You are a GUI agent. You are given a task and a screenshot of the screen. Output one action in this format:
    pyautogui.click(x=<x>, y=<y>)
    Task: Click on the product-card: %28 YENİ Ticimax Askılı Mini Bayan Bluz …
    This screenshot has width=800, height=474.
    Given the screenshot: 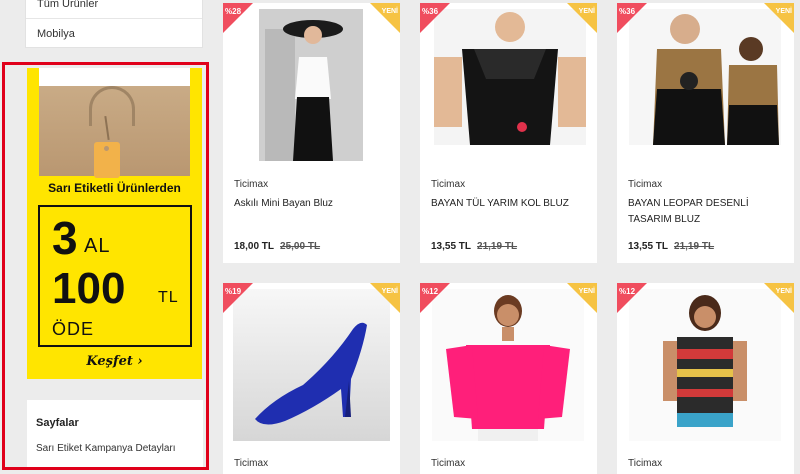 What is the action you would take?
    pyautogui.click(x=311, y=133)
    